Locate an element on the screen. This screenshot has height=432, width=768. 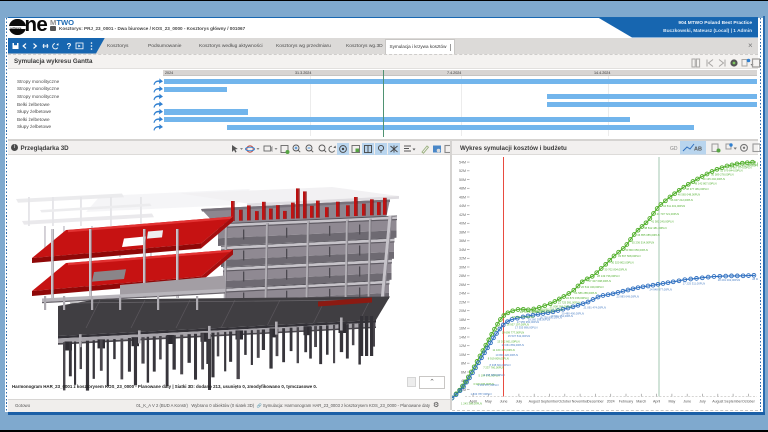
svg-text: 41 707 721,00PLN is located at coordinates (668, 214).